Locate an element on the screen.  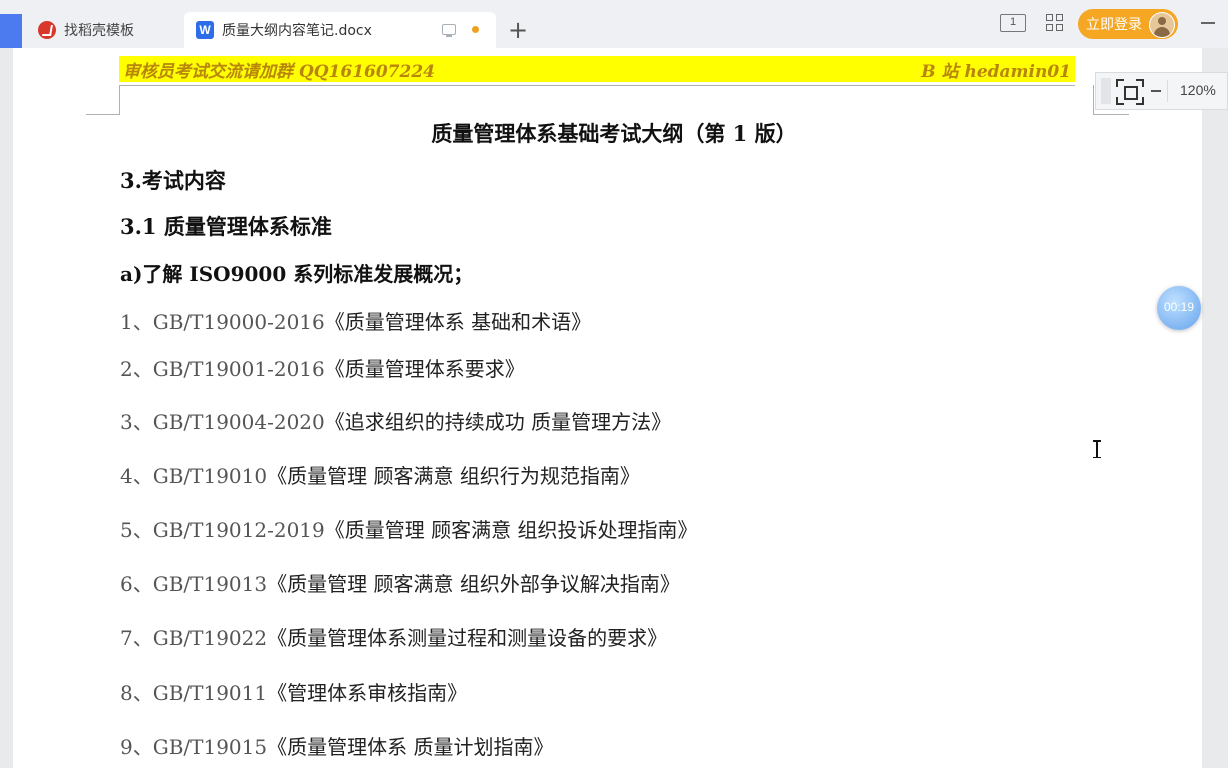
standard-title: 《质量管理体系 质量计划指南》 is located at coordinates (410, 747).